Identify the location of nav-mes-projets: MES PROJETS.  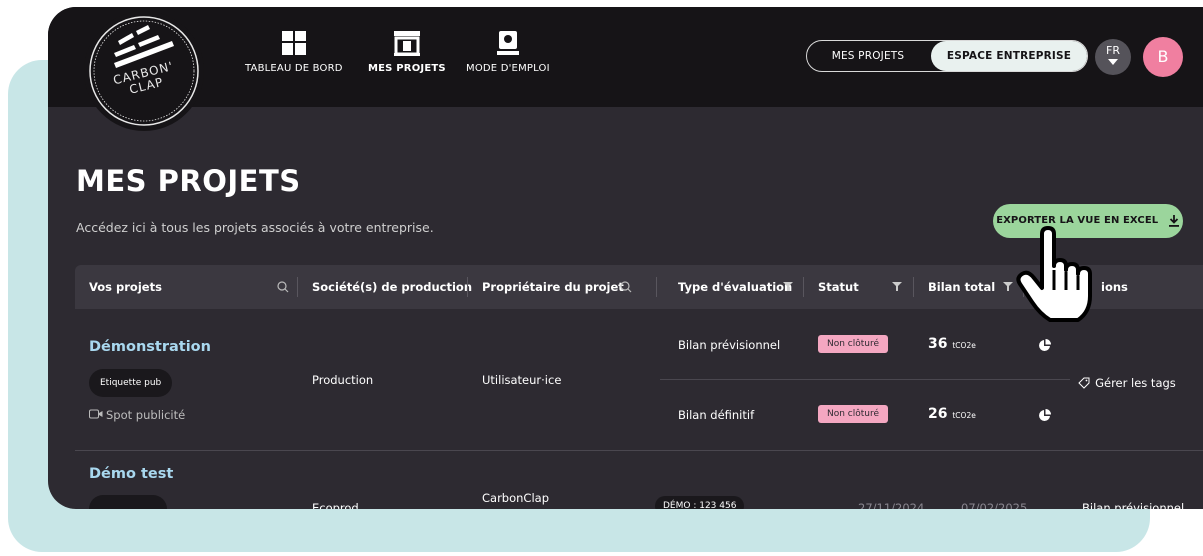
(407, 51).